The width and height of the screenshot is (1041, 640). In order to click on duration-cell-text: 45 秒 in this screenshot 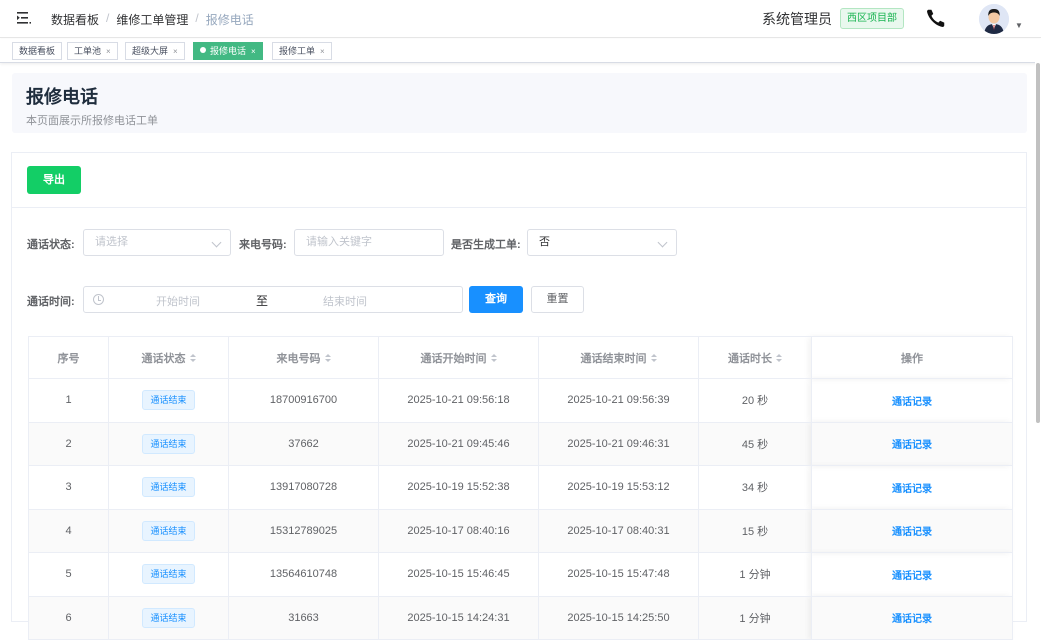, I will do `click(755, 444)`.